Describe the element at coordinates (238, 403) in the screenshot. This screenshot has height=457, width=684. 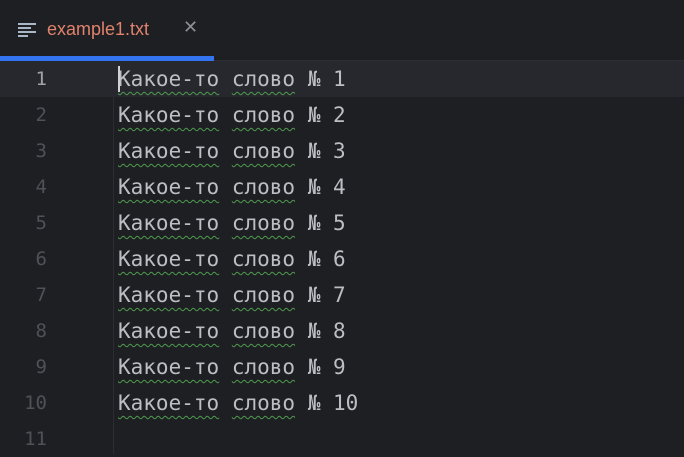
I see `line-text: Какое-то слово № 10` at that location.